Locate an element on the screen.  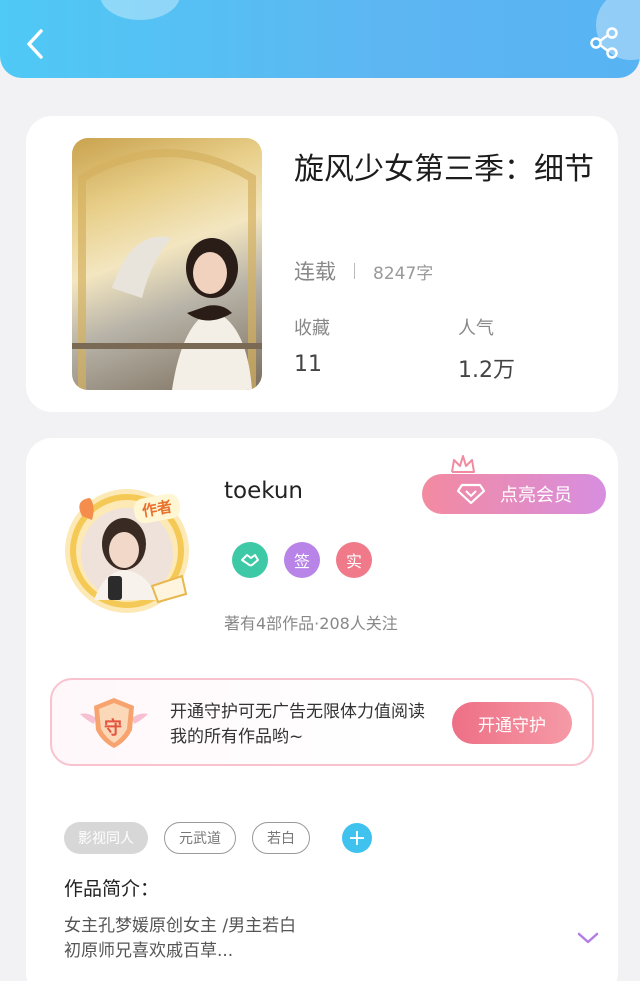
favorites-value: 11 is located at coordinates (308, 364).